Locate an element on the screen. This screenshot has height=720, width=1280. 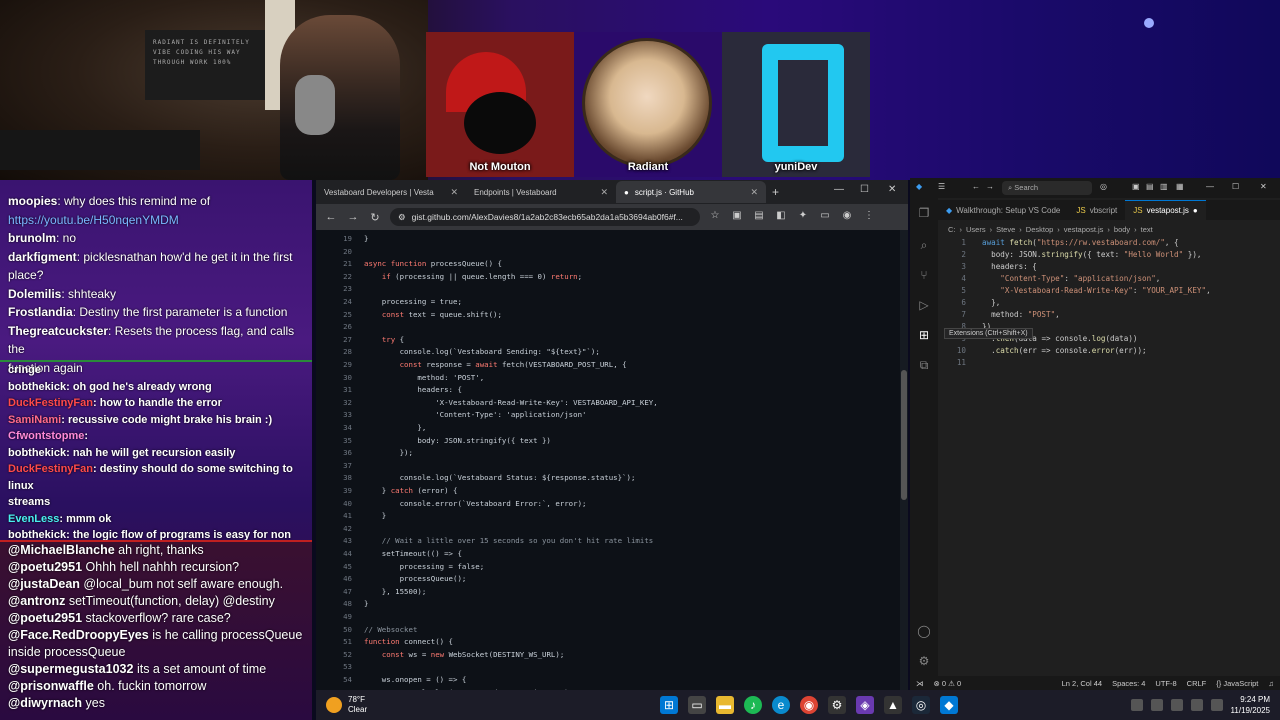
chat-username: @prisonwaffle is located at coordinates (51, 686).